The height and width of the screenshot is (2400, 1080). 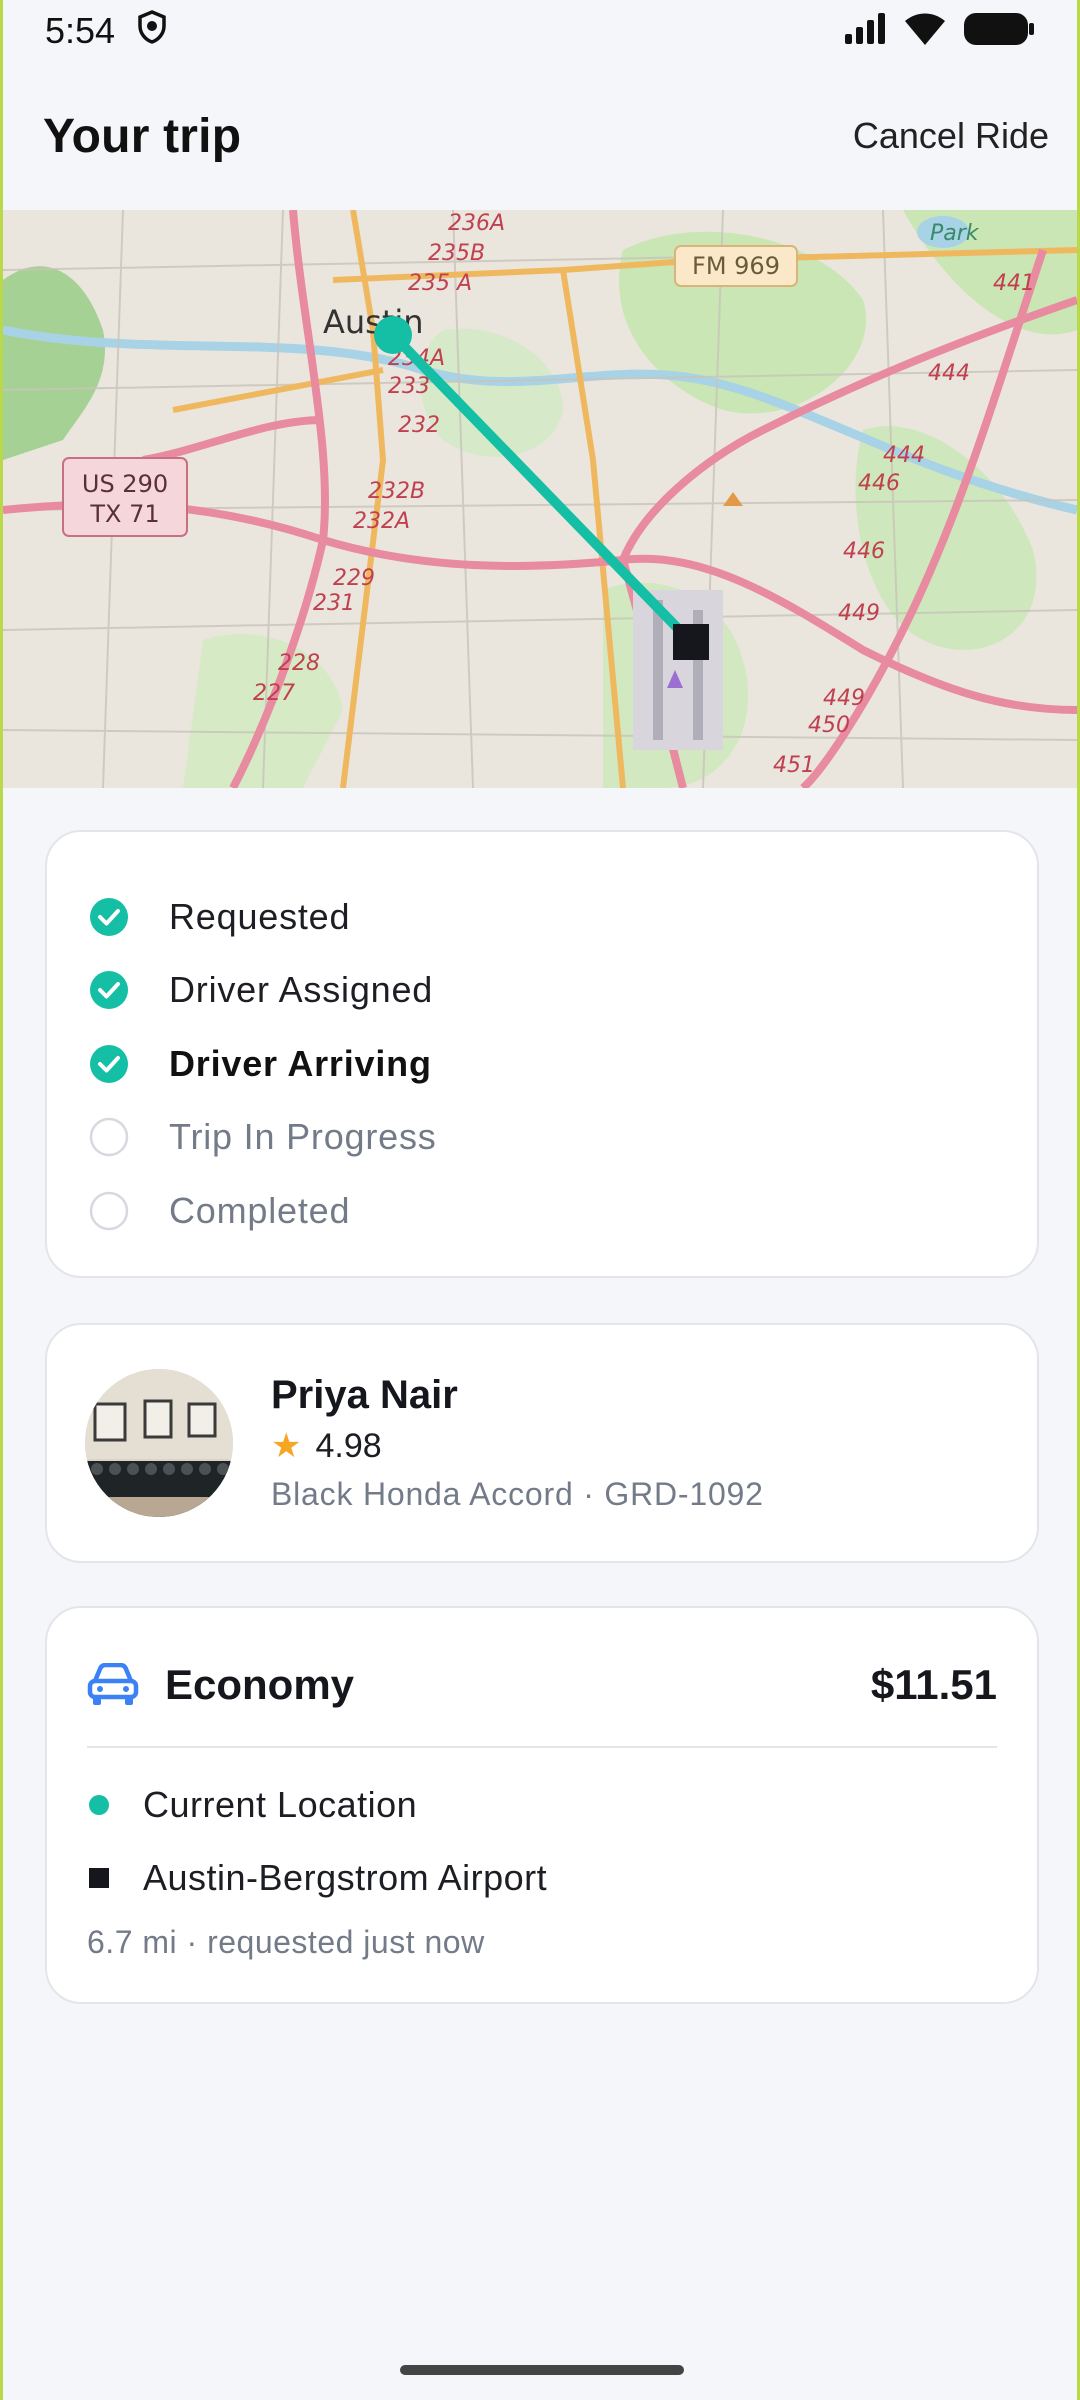 What do you see at coordinates (955, 233) in the screenshot?
I see `svg-text: Park` at bounding box center [955, 233].